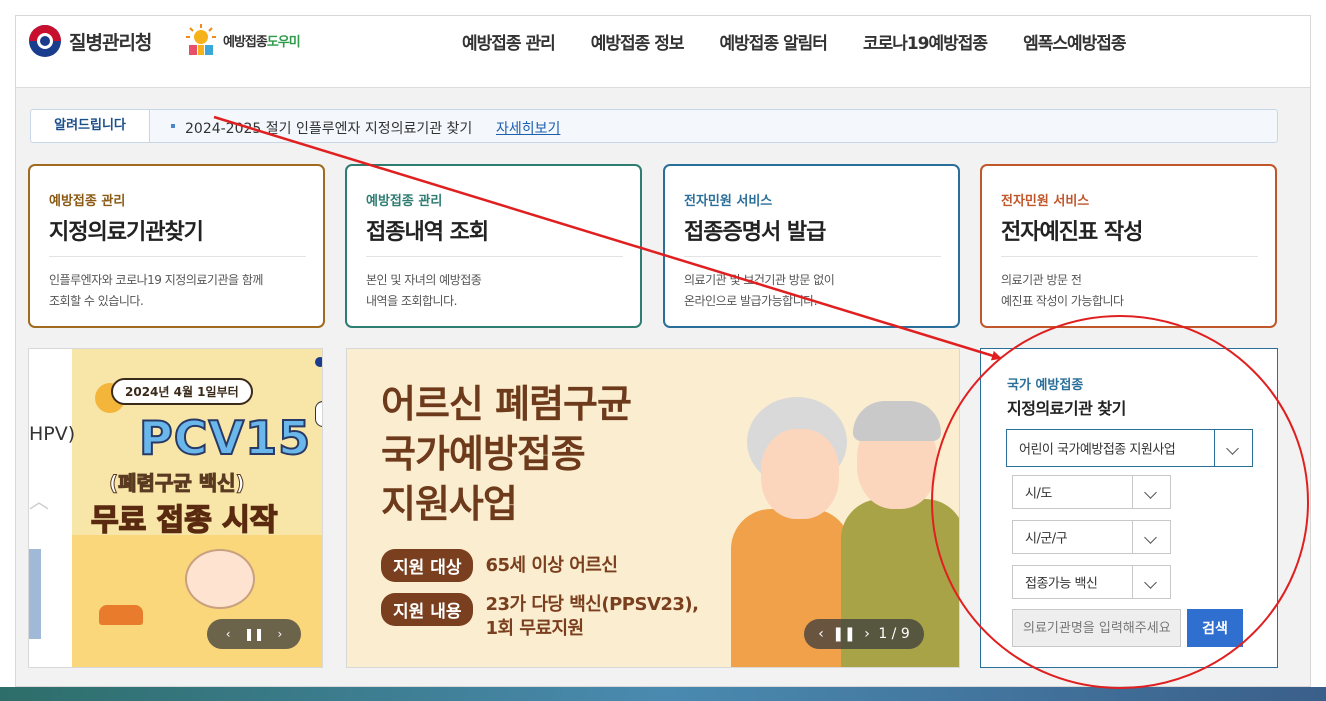  What do you see at coordinates (1072, 232) in the screenshot?
I see `card-title: 전자예진표 작성` at bounding box center [1072, 232].